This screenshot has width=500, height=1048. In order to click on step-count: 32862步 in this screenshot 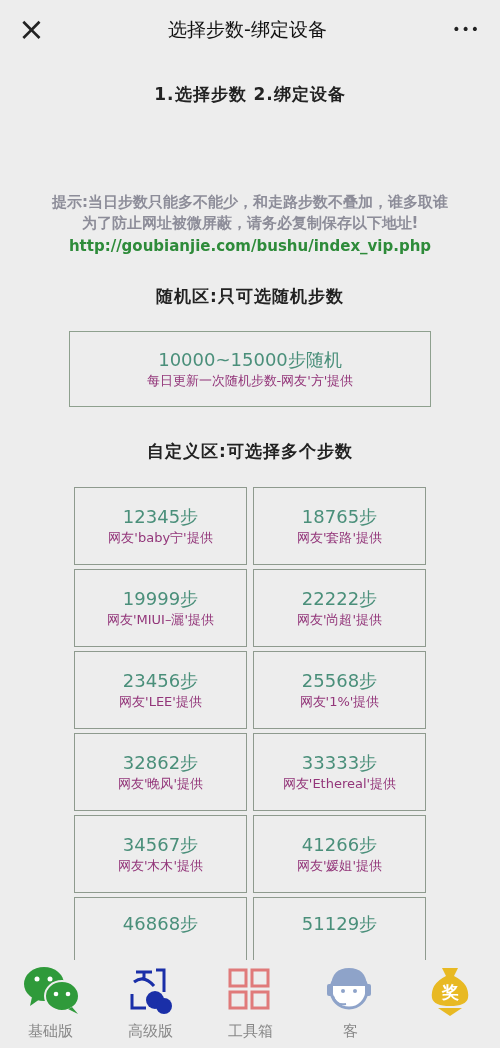, I will do `click(160, 762)`.